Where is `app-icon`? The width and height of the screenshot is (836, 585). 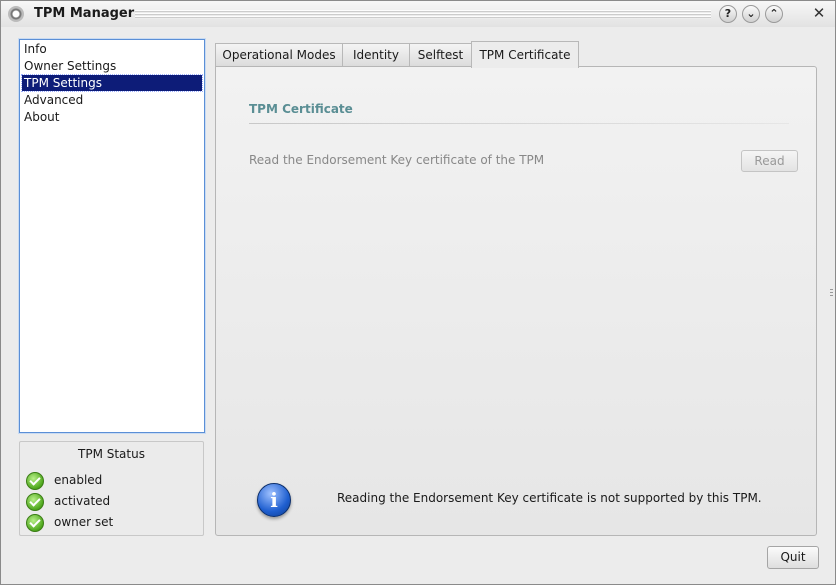 app-icon is located at coordinates (16, 14).